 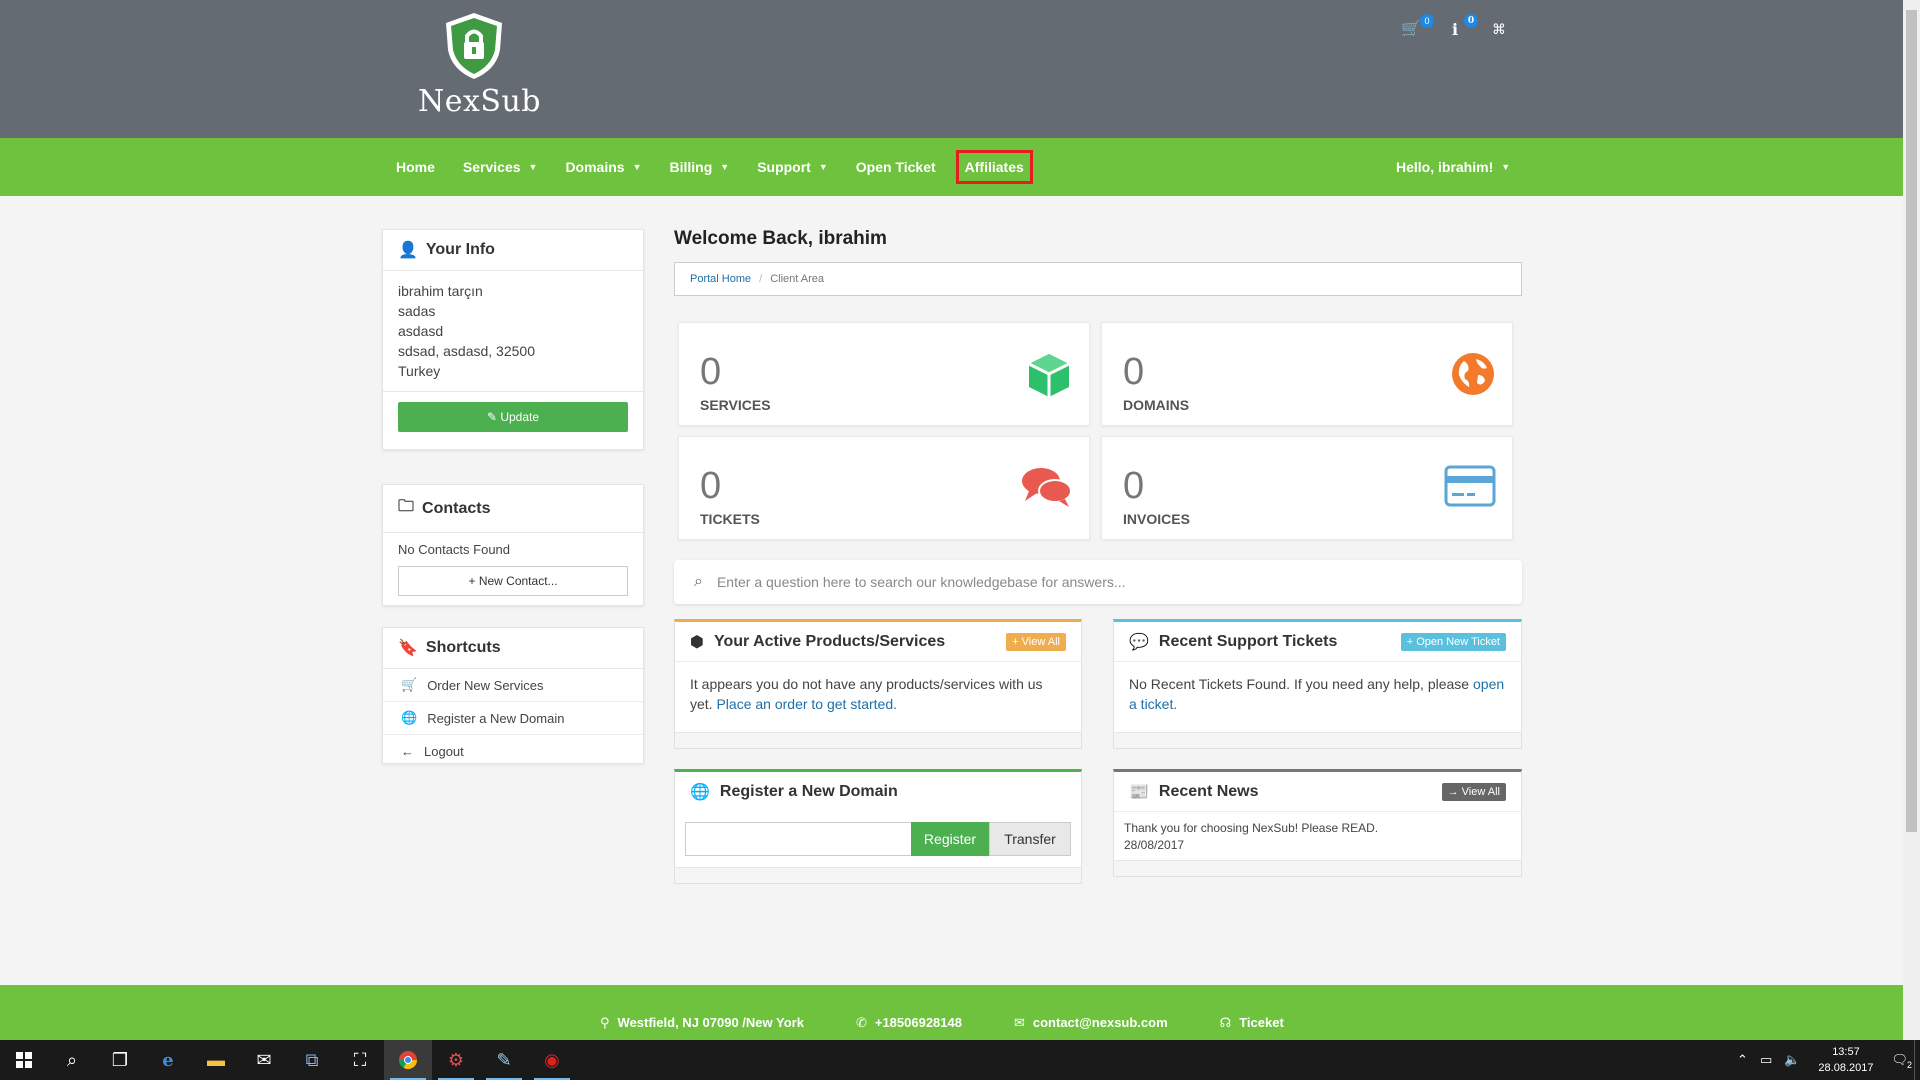 I want to click on cart-icon: 🛒 0, so click(x=1416, y=28).